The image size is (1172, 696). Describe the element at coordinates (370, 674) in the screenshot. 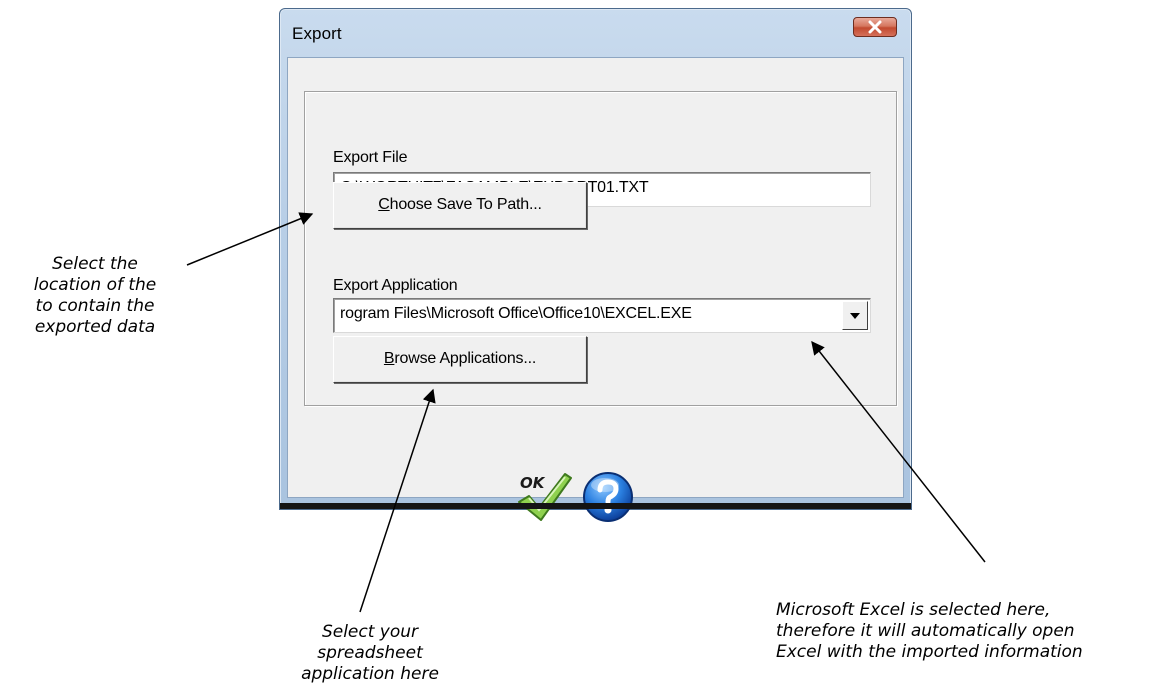

I see `note-line: application here` at that location.